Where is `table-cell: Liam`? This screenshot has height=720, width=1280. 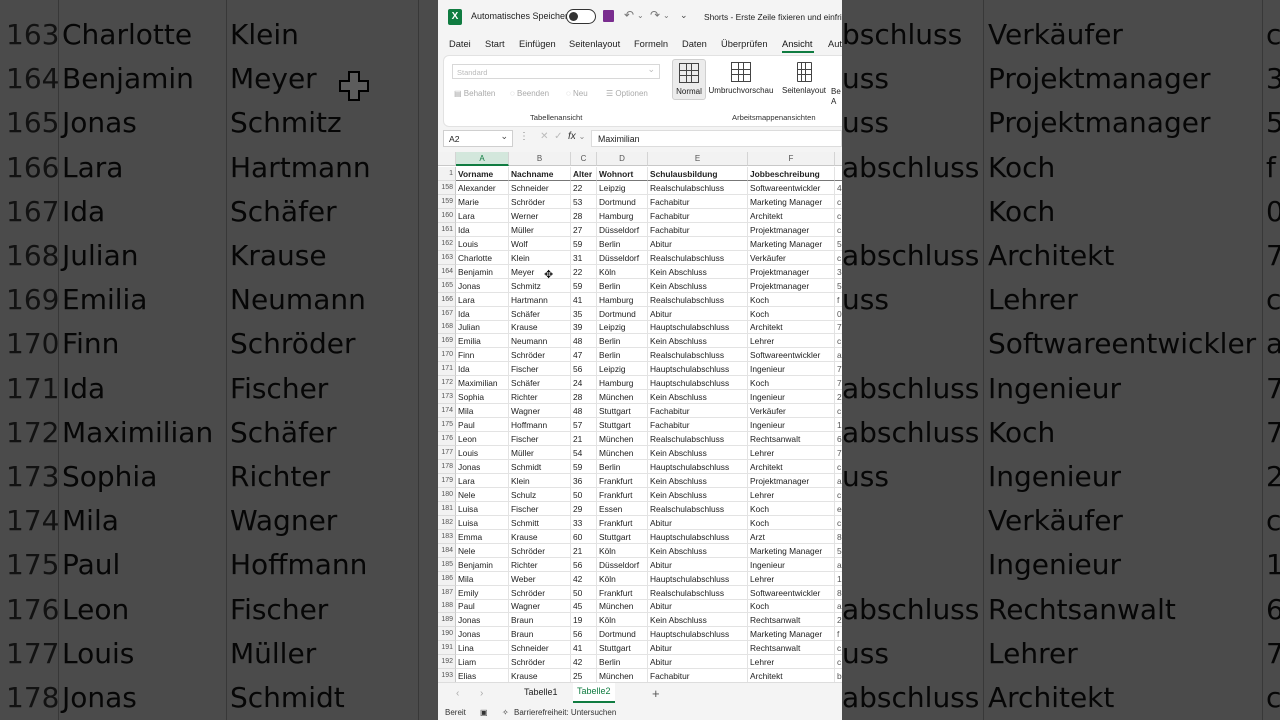
table-cell: Liam is located at coordinates (482, 662).